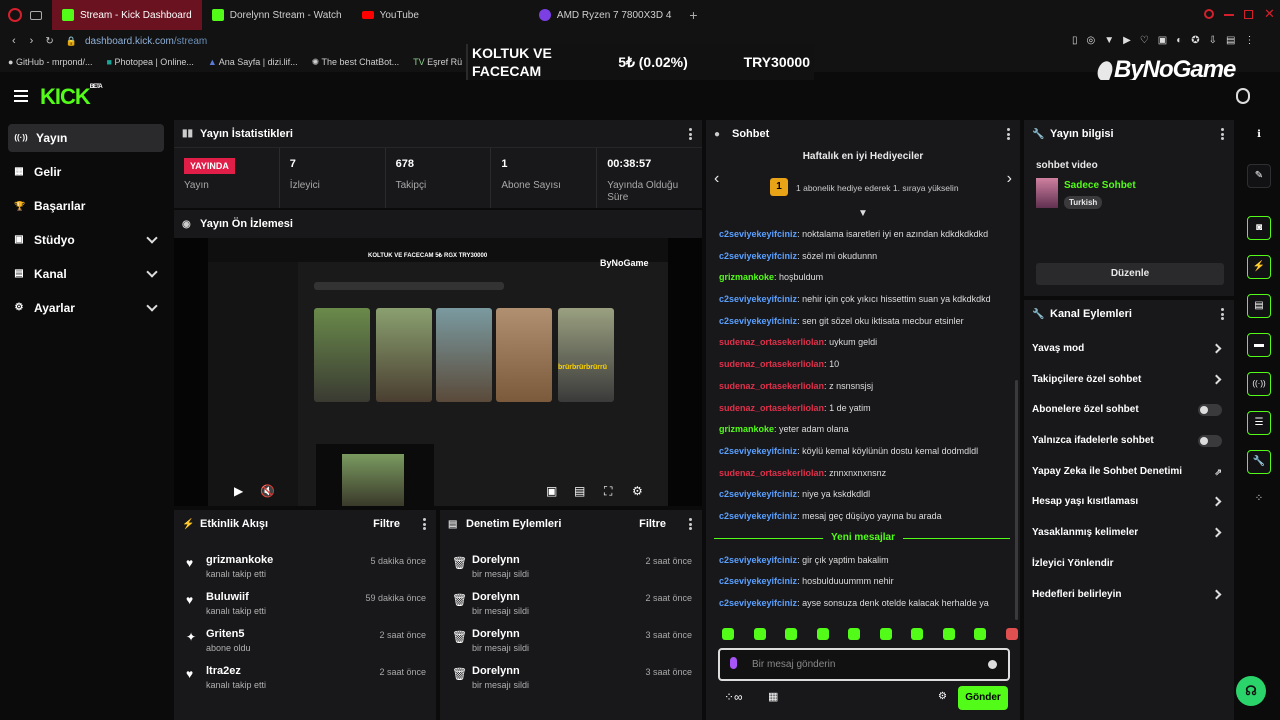 This screenshot has width=1280, height=720. I want to click on back-icon: ‹, so click(14, 41).